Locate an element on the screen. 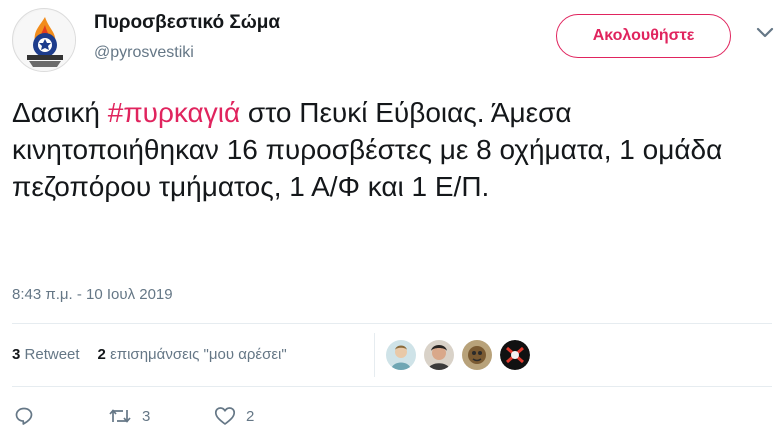  stats-divider is located at coordinates (374, 355).